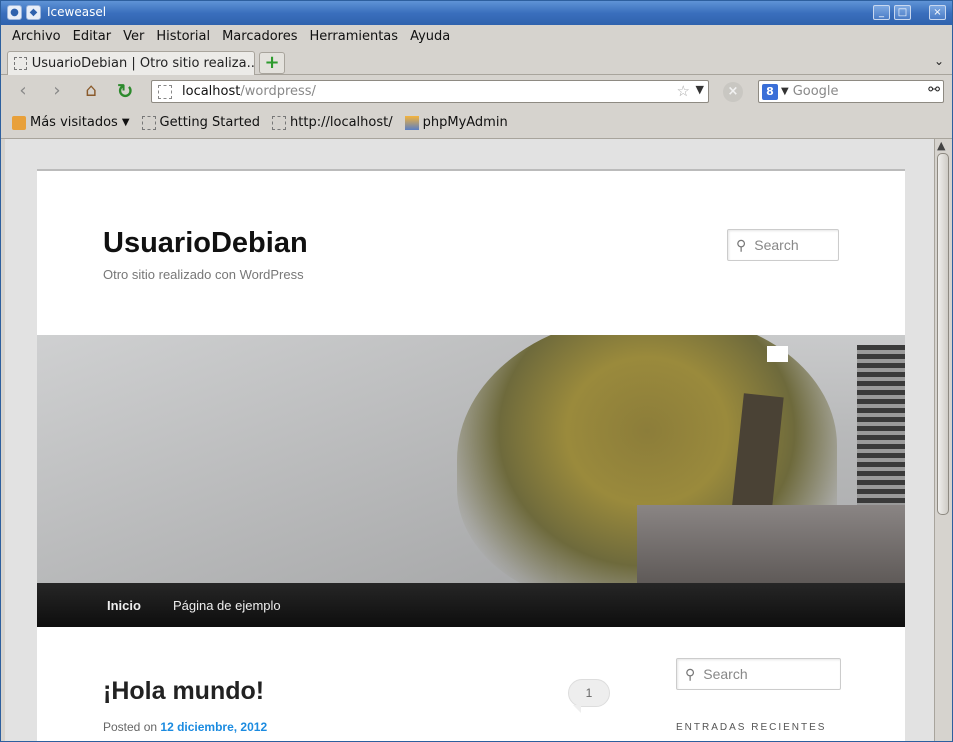  What do you see at coordinates (211, 91) in the screenshot?
I see `url-host: localhost` at bounding box center [211, 91].